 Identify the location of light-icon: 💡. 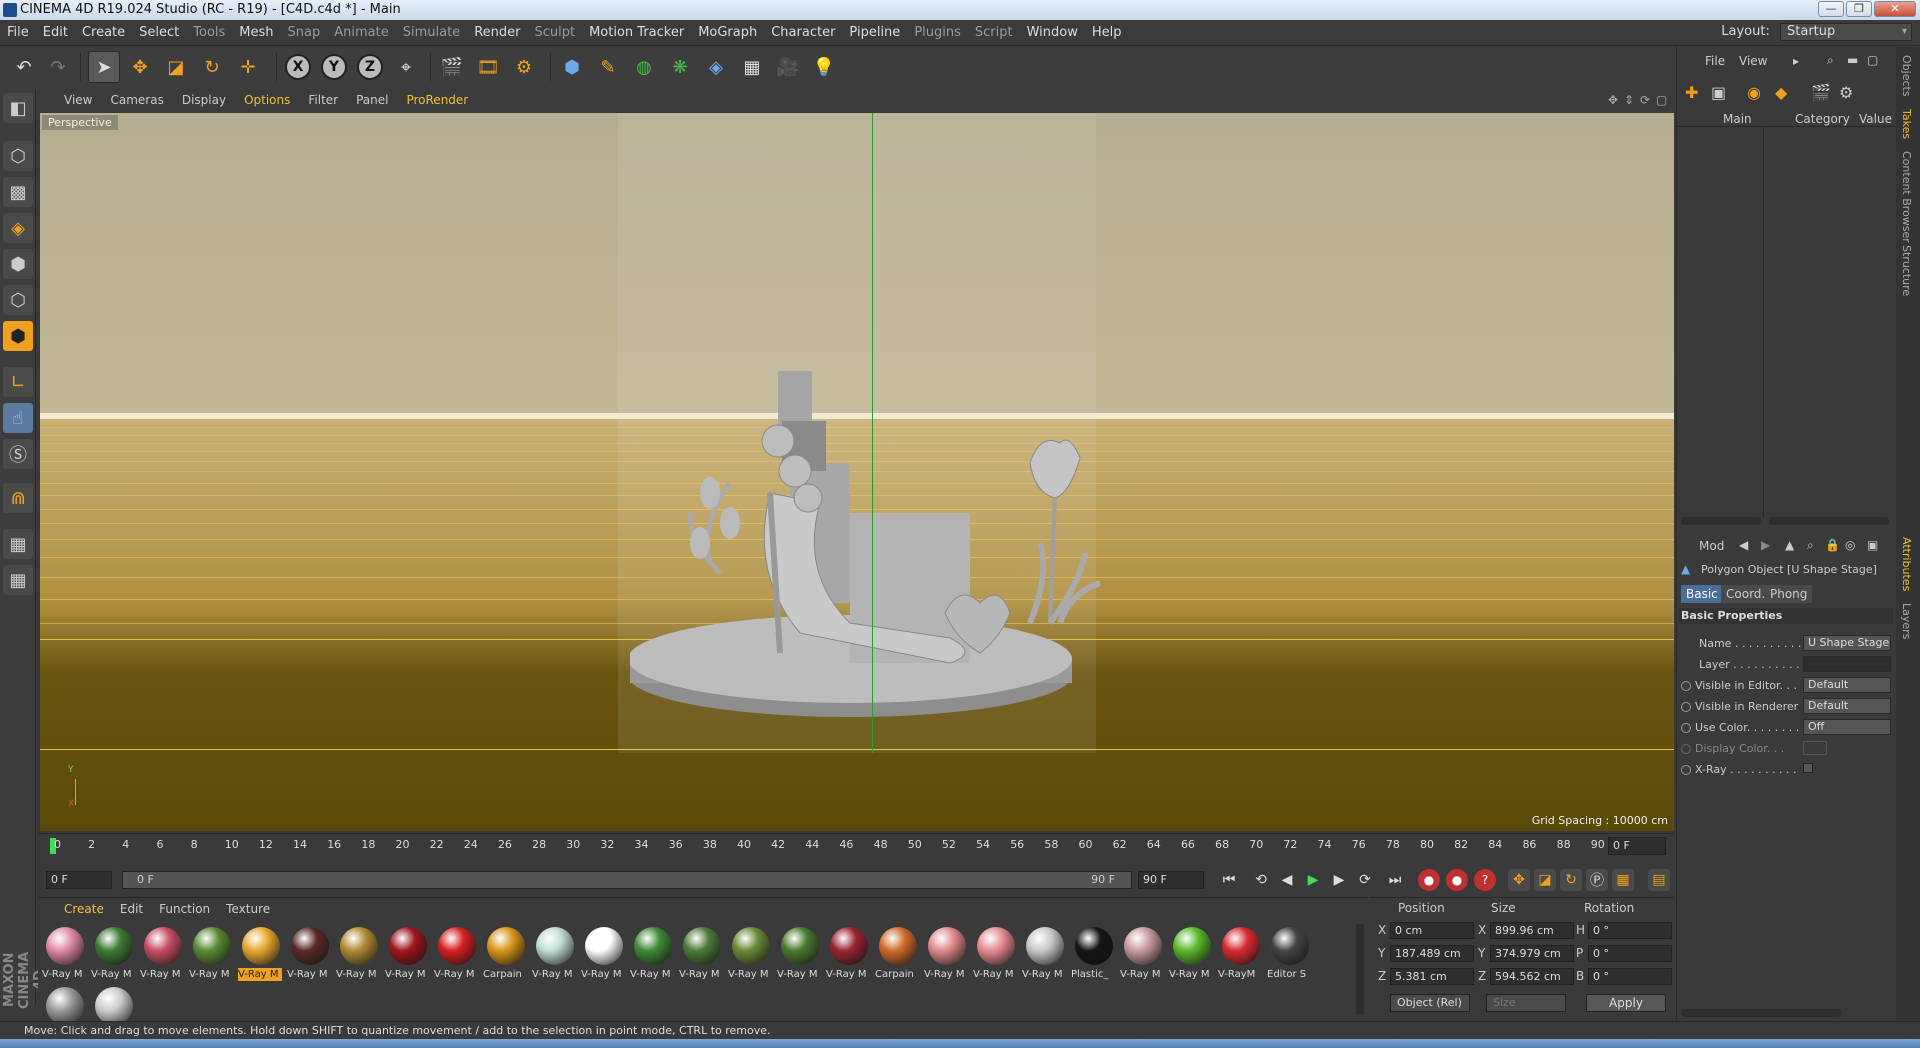
(824, 67).